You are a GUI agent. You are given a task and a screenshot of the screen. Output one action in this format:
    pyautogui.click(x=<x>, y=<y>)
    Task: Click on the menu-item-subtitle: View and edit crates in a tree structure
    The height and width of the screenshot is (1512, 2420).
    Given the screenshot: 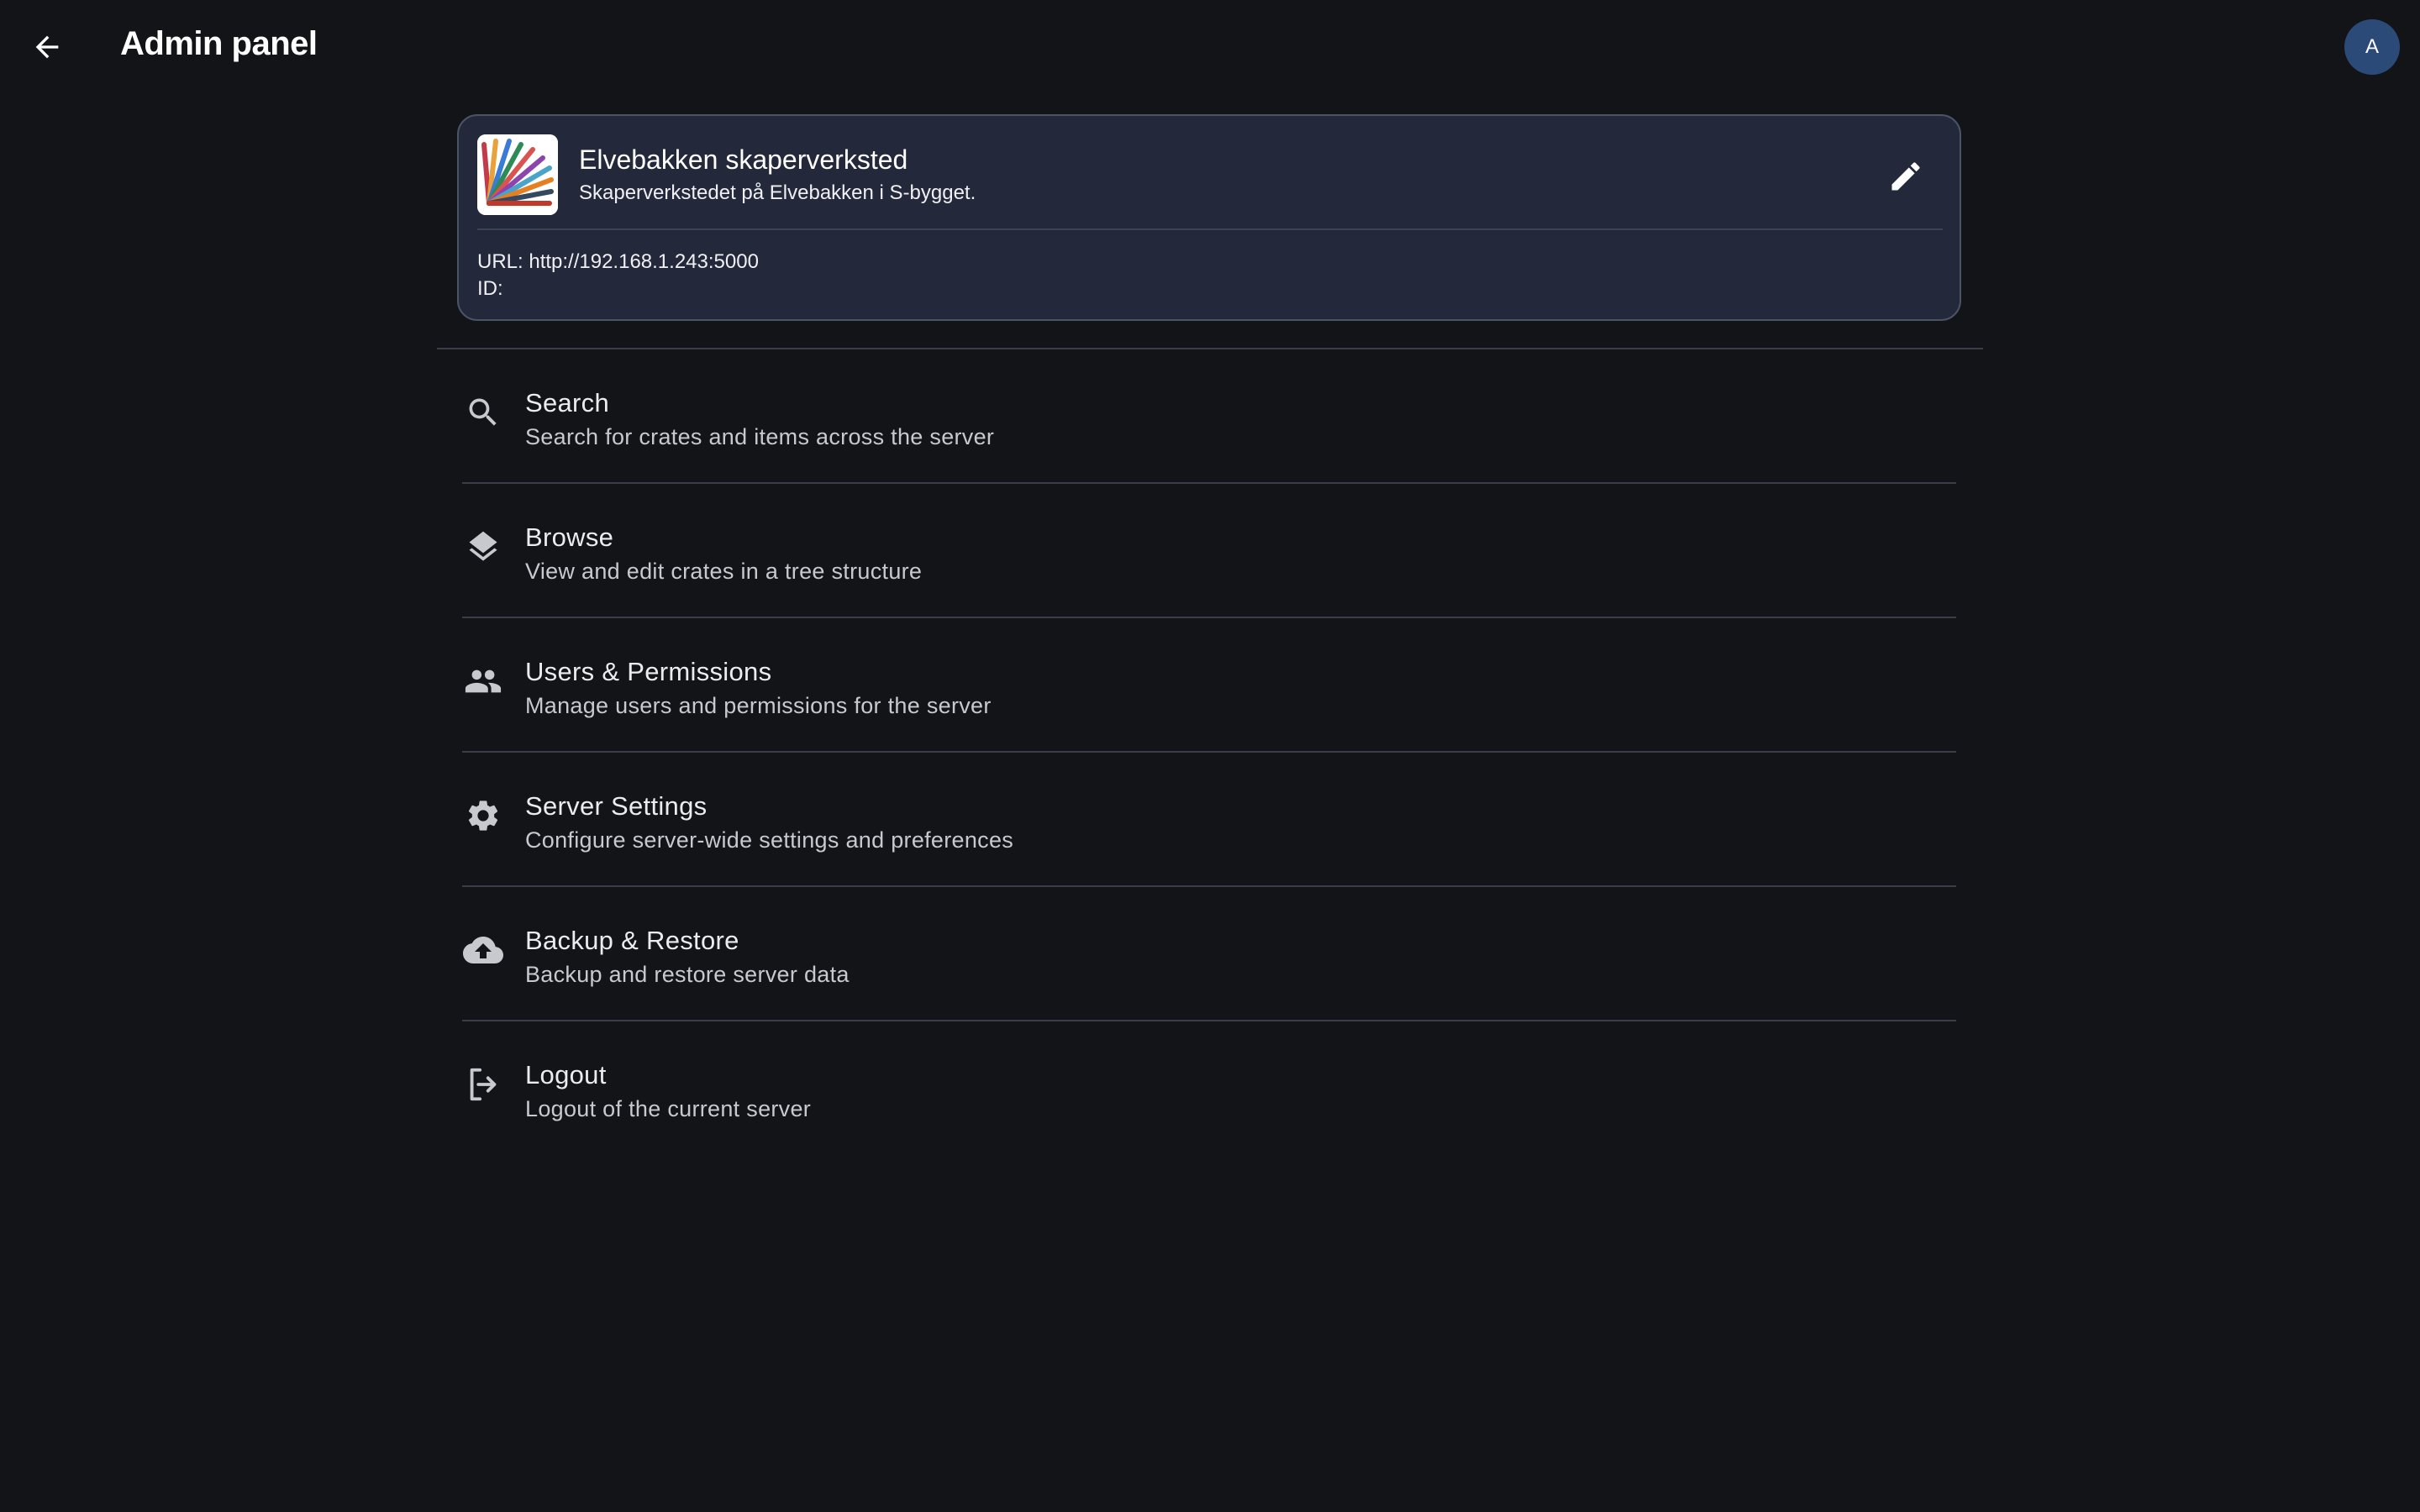 What is the action you would take?
    pyautogui.click(x=724, y=571)
    